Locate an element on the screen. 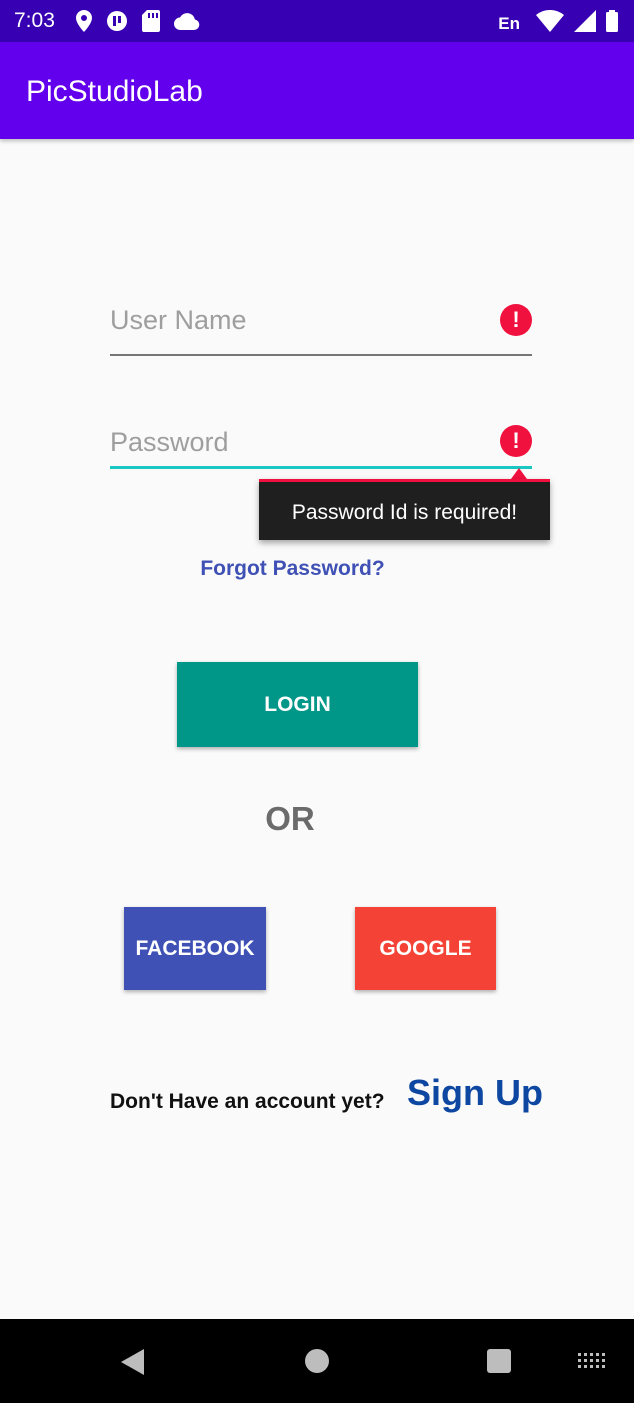 The width and height of the screenshot is (634, 1403). status-bar: 7:03 En is located at coordinates (317, 21).